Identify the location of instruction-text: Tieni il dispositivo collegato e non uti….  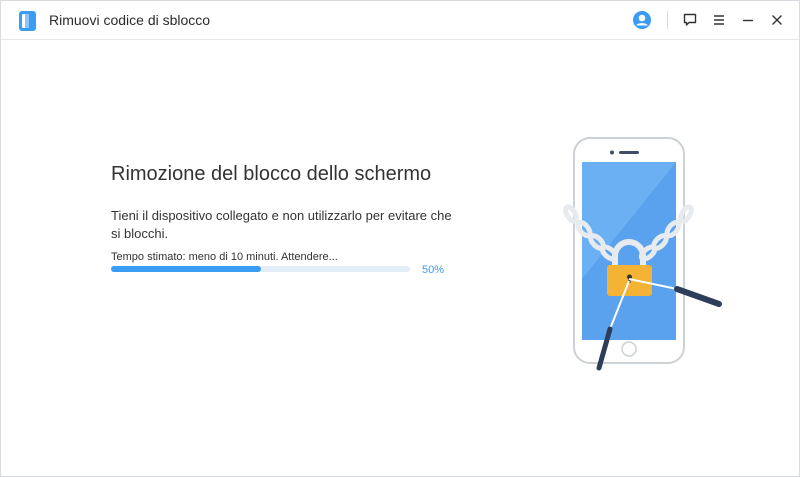
(281, 224).